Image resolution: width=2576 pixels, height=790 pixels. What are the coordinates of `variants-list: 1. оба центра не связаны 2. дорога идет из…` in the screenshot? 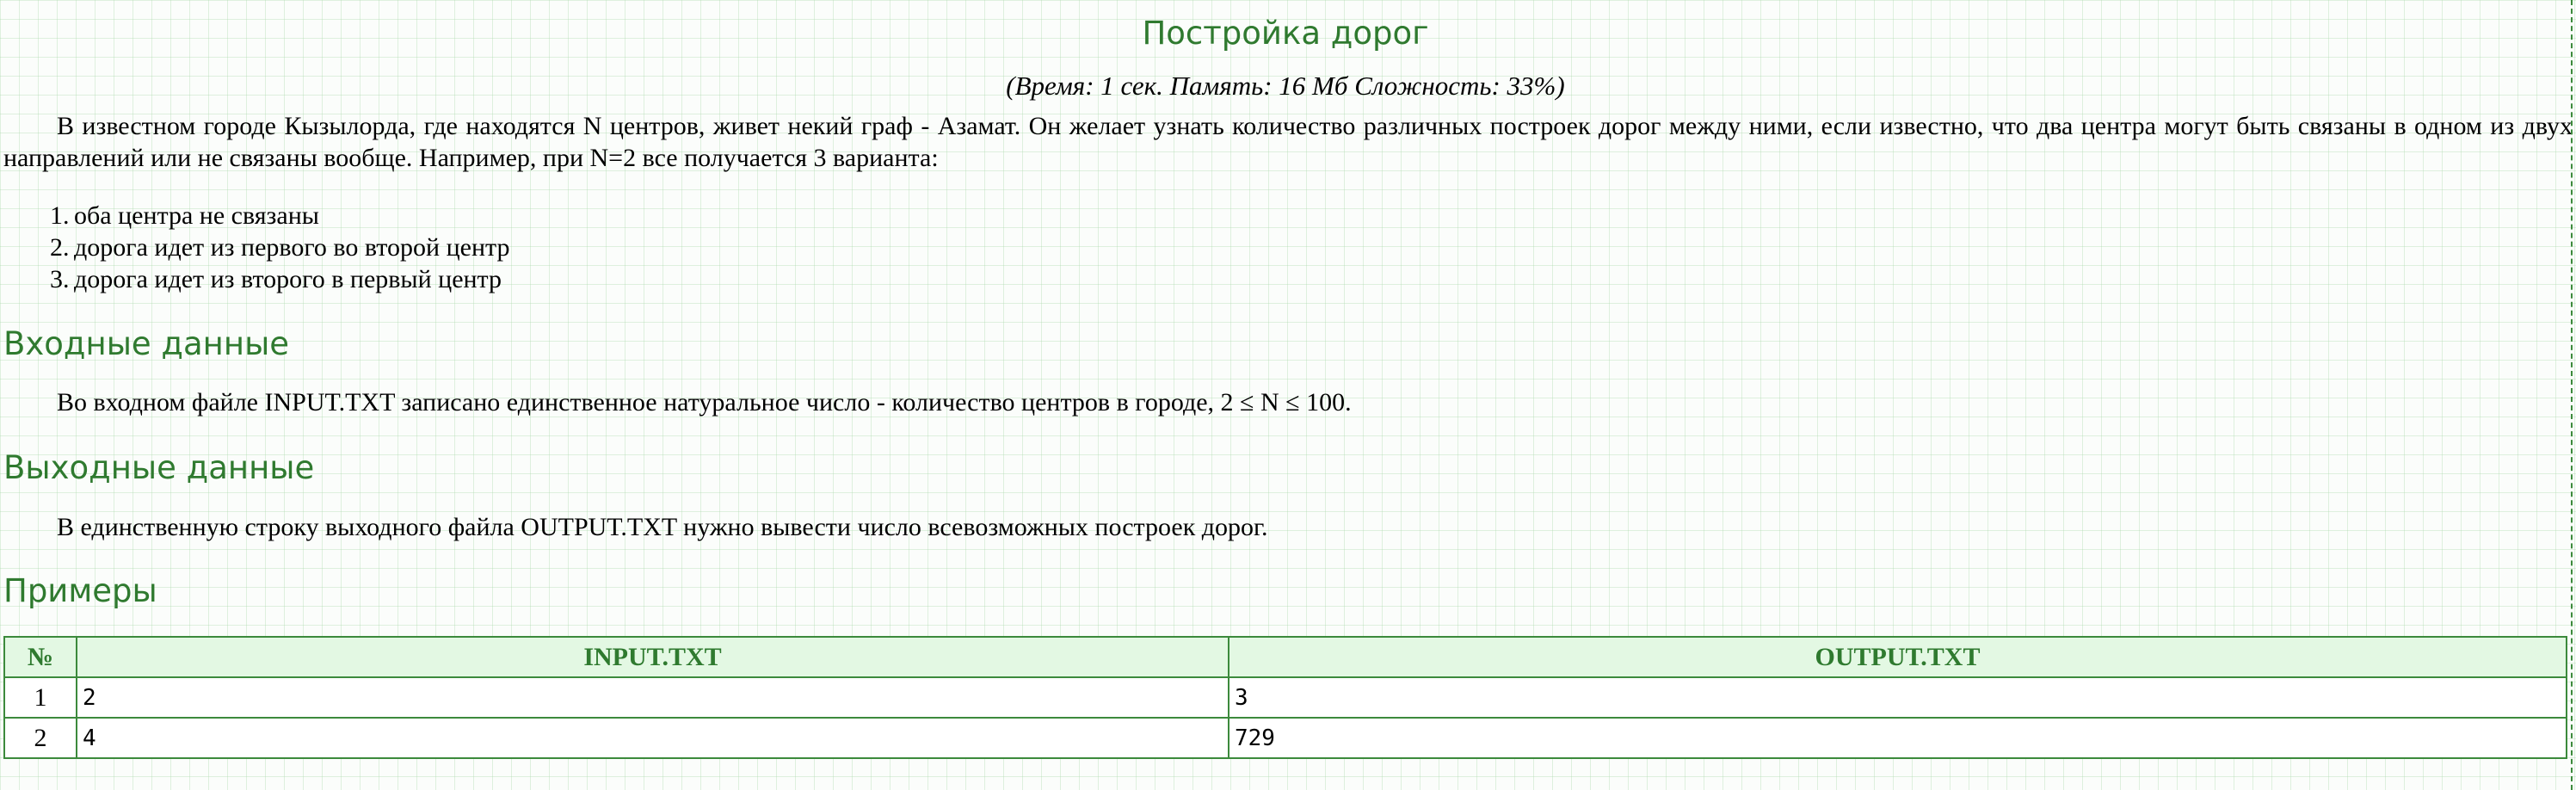 It's located at (256, 247).